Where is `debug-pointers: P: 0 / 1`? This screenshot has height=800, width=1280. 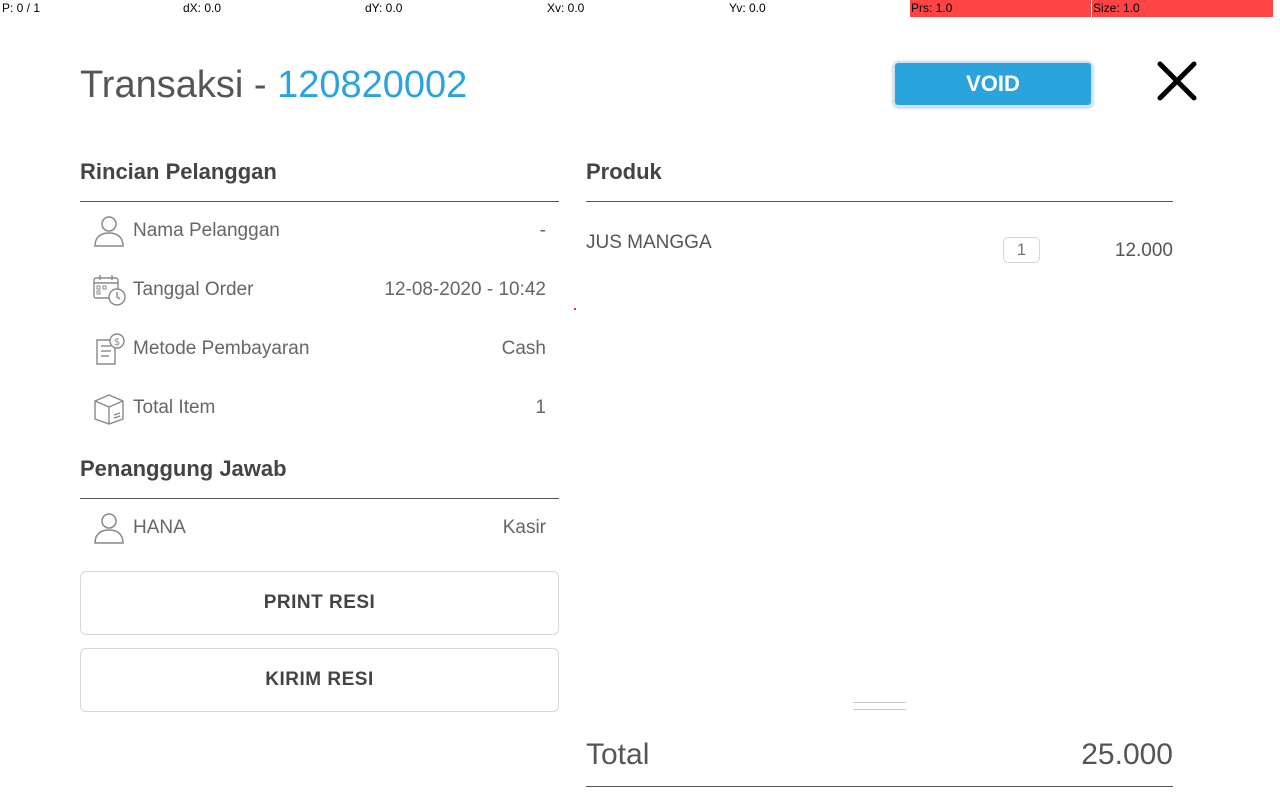 debug-pointers: P: 0 / 1 is located at coordinates (21, 8).